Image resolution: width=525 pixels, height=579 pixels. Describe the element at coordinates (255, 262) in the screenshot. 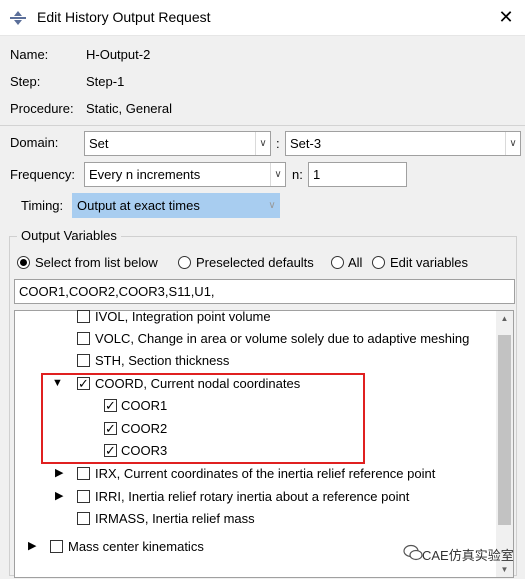

I see `radio-preselected-defaults-label: Preselected defaults` at that location.